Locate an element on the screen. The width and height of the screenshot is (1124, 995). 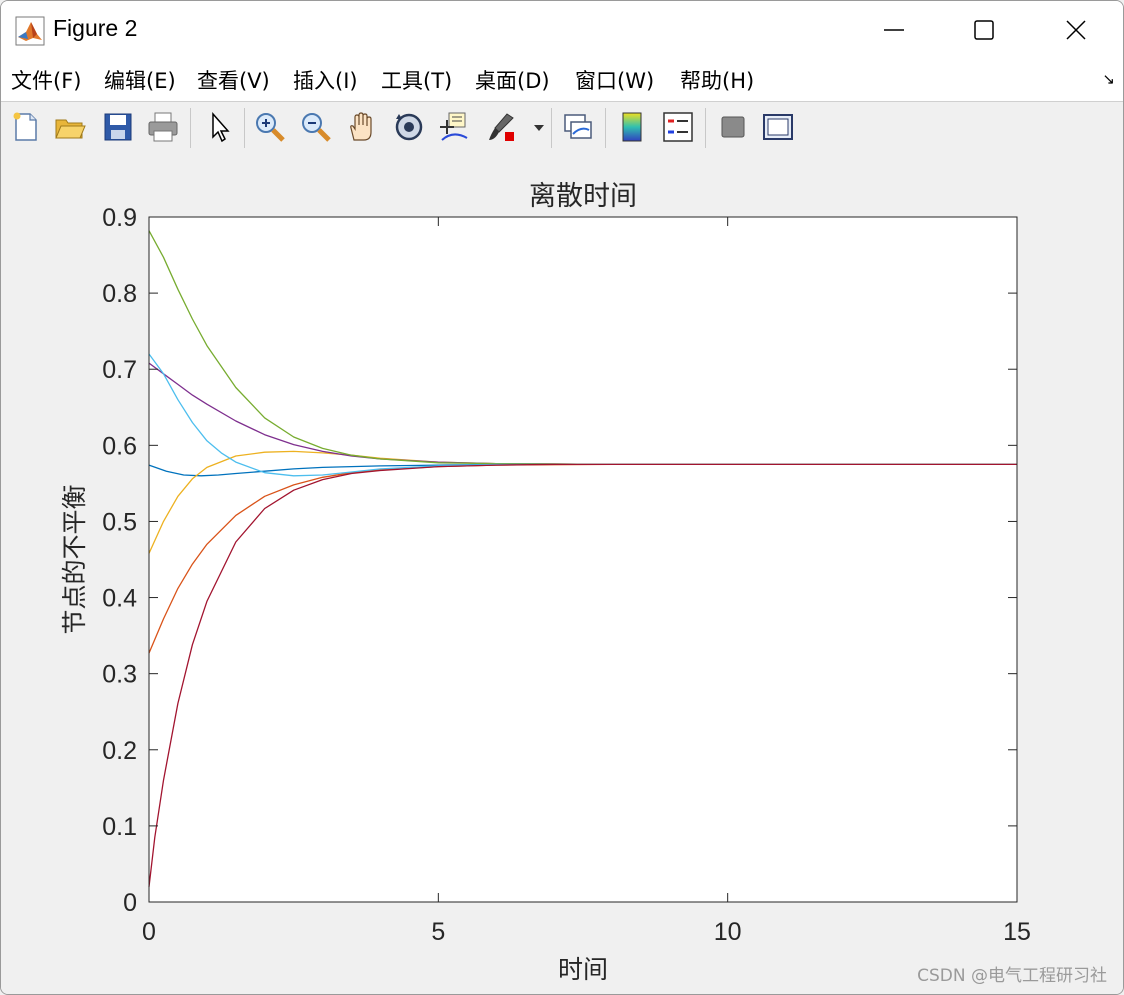
print-icon is located at coordinates (163, 127).